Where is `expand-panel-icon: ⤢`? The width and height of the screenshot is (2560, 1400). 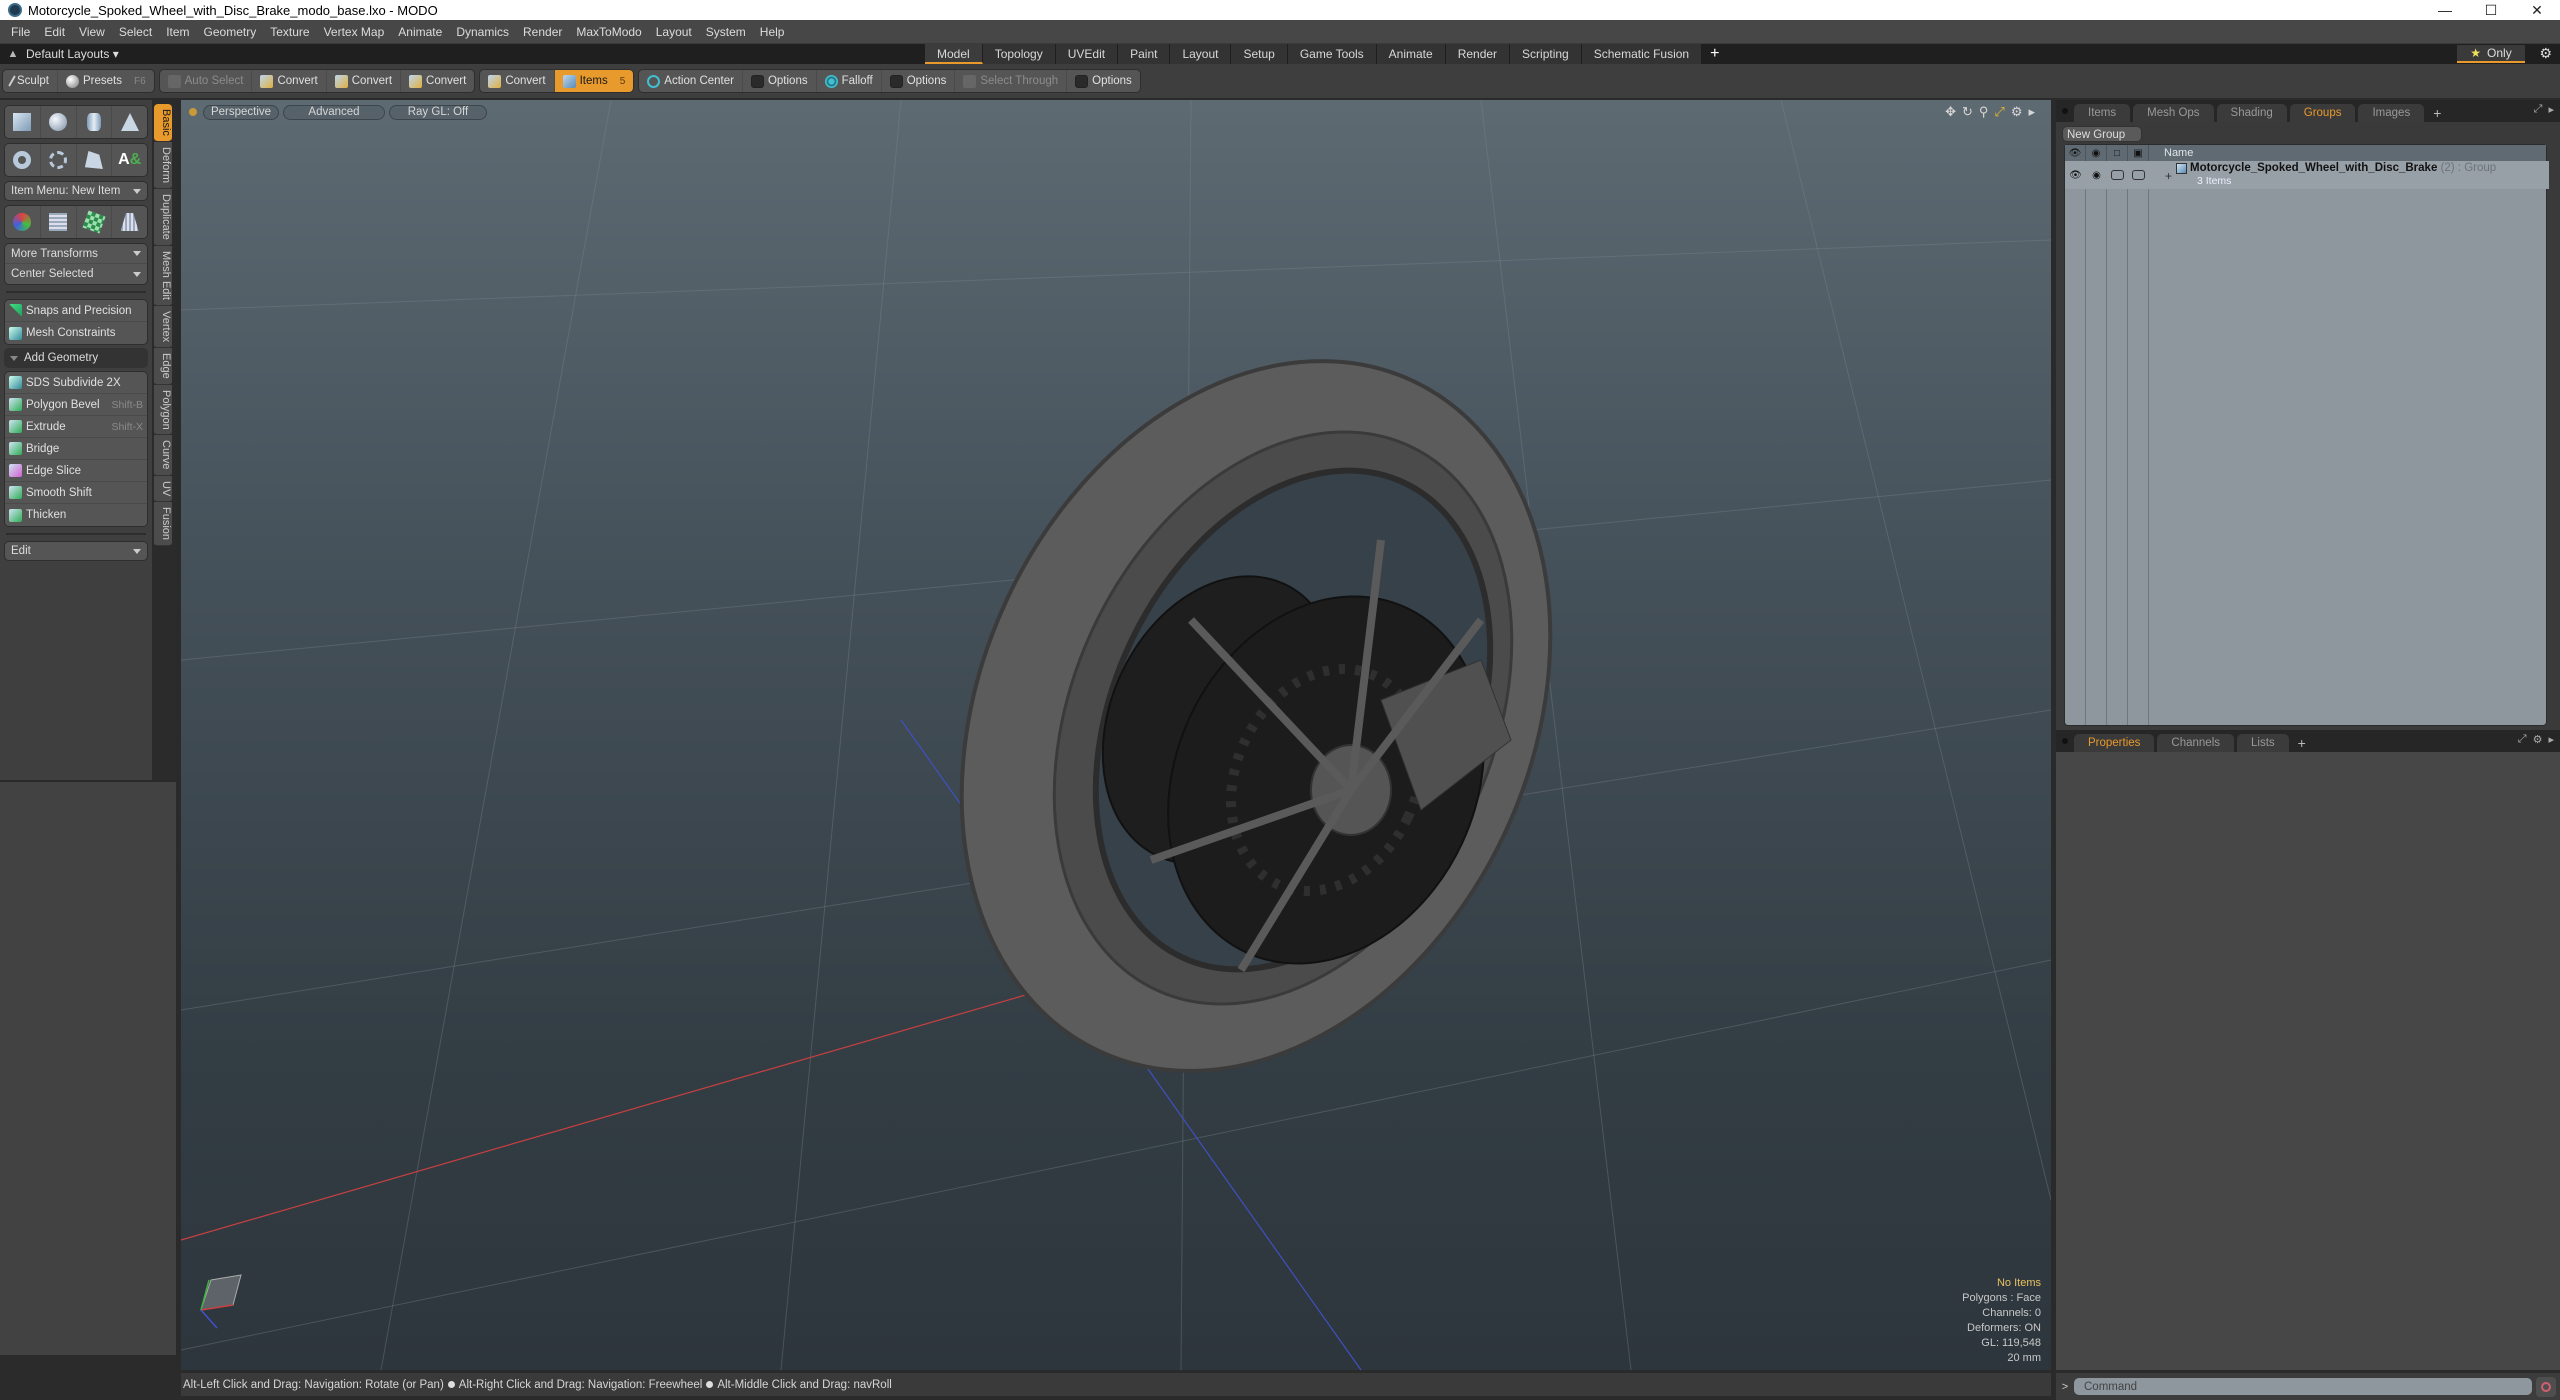
expand-panel-icon: ⤢ is located at coordinates (2522, 739).